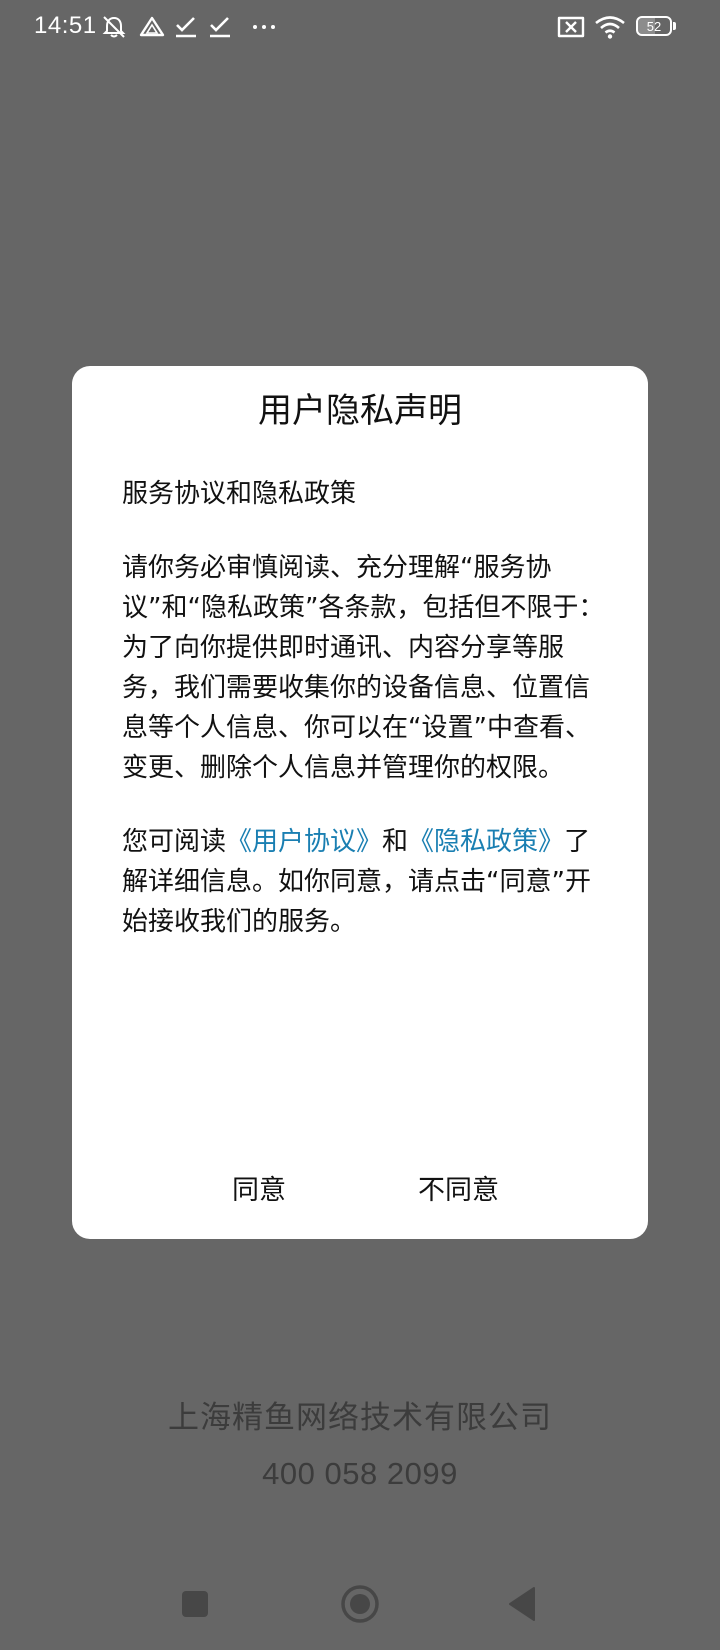 The height and width of the screenshot is (1650, 720). What do you see at coordinates (360, 1418) in the screenshot?
I see `company-name: 上海精鱼网络技术有限公司` at bounding box center [360, 1418].